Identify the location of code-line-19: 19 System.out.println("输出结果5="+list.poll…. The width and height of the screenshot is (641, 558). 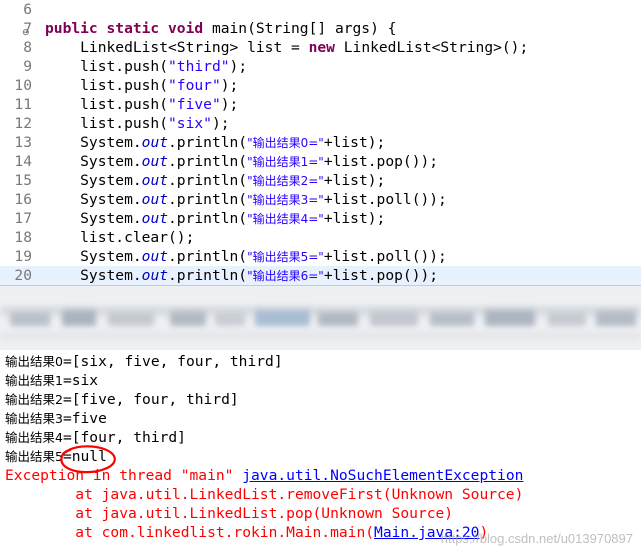
(320, 256).